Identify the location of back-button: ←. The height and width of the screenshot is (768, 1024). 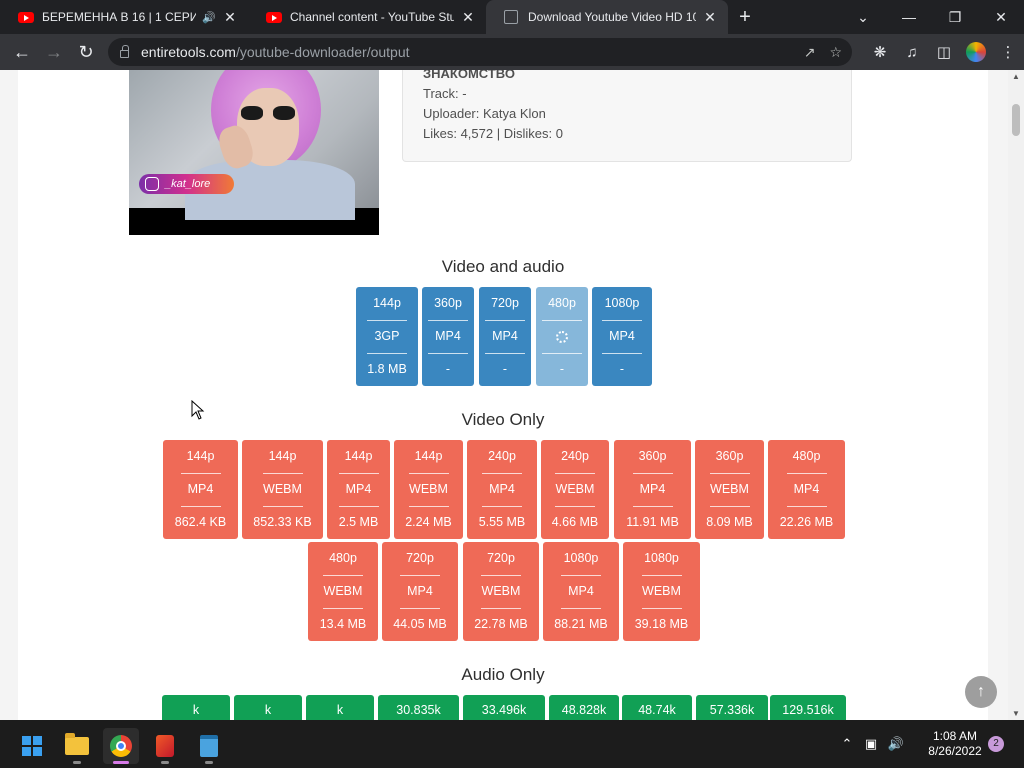
(22, 52).